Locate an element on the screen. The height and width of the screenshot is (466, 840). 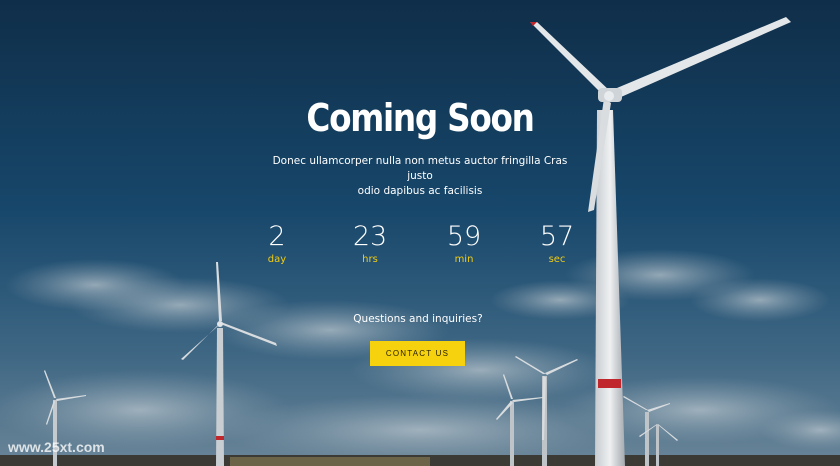
countdown-minutes: 59 min is located at coordinates (464, 243).